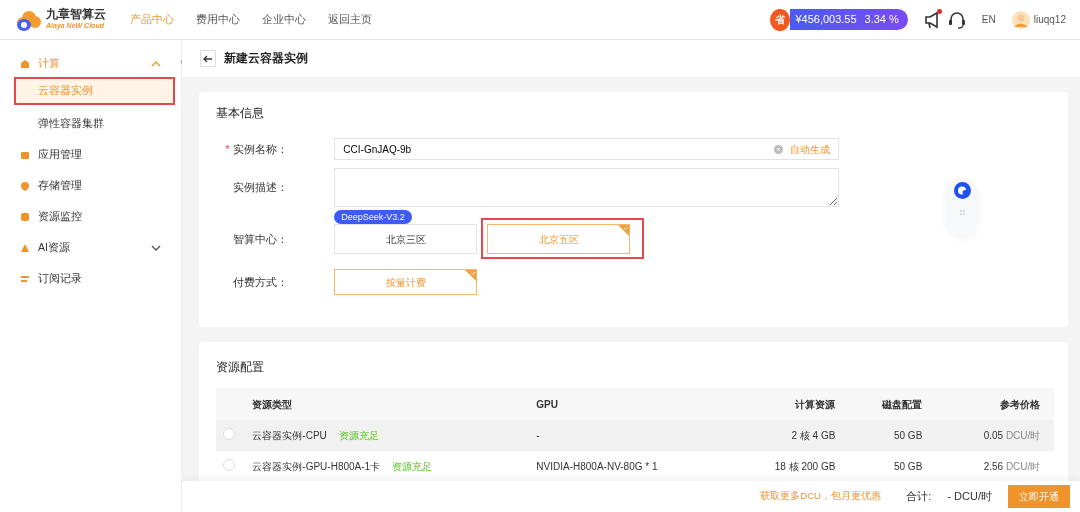 The image size is (1080, 512). I want to click on resource-type: 云容器实例-CPU, so click(289, 435).